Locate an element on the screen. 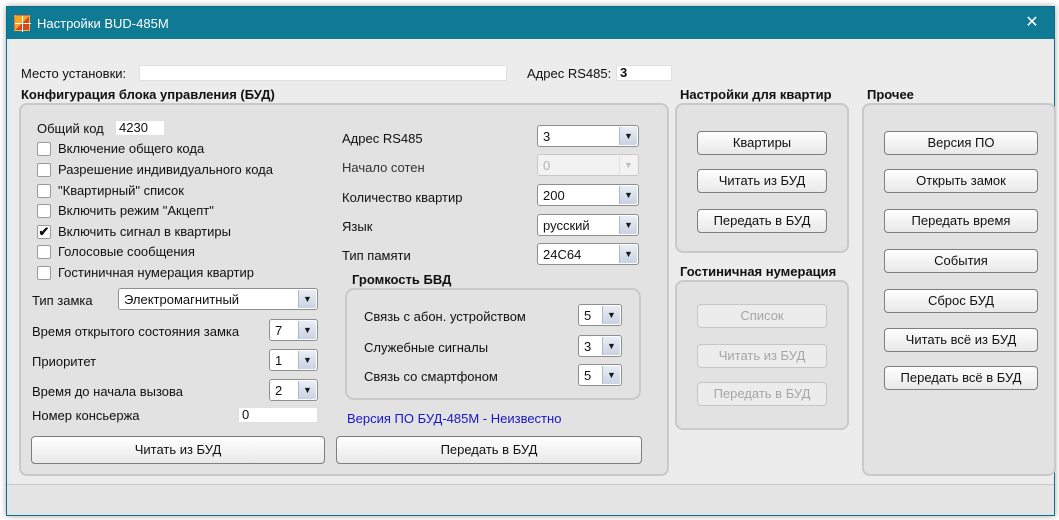 The image size is (1059, 520). window-title: Настройки BUD-485M is located at coordinates (103, 23).